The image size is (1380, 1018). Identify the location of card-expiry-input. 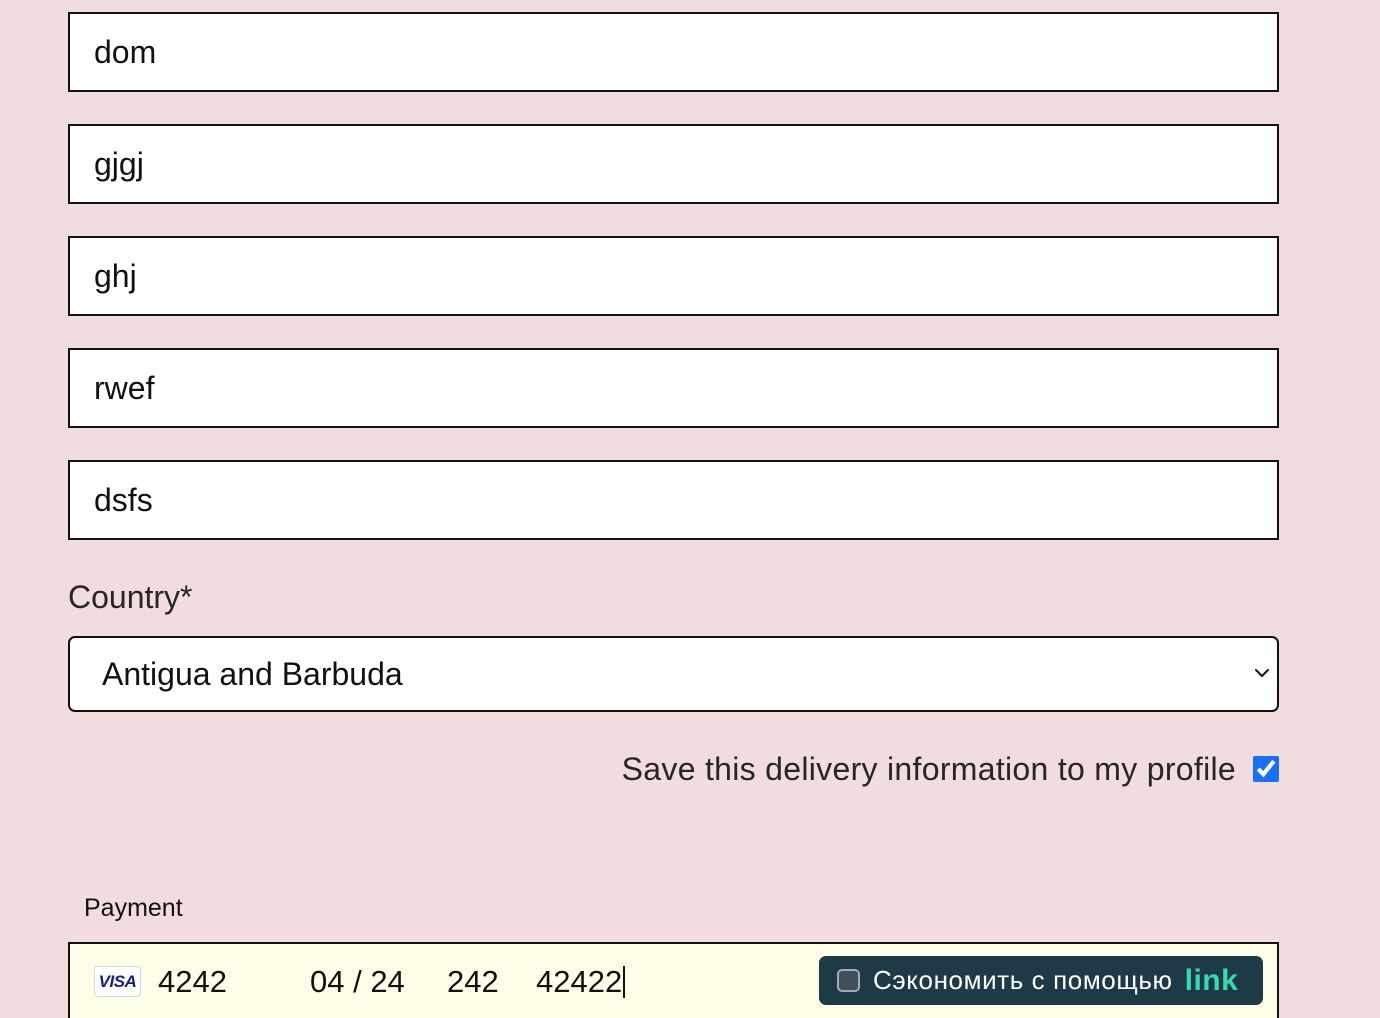
(372, 982).